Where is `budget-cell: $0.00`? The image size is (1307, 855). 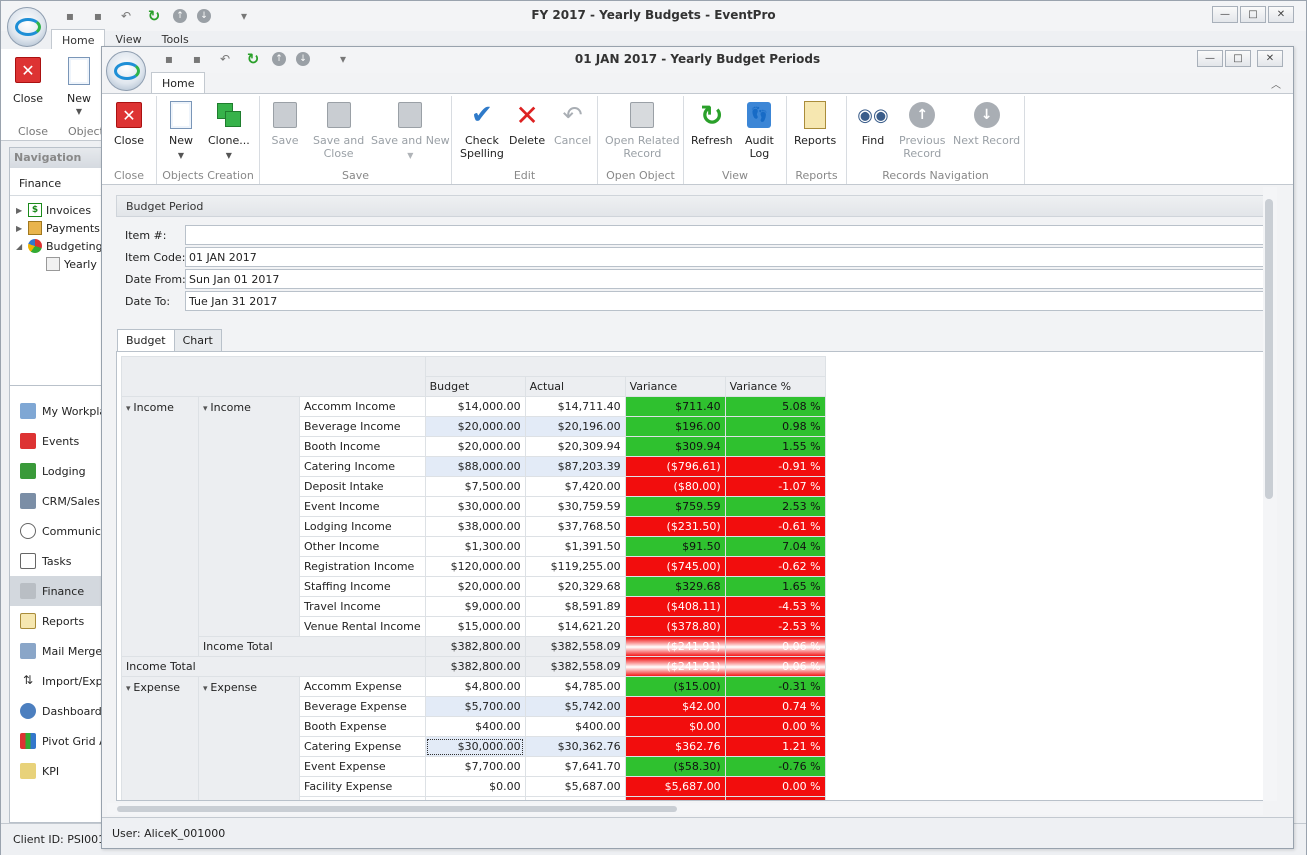 budget-cell: $0.00 is located at coordinates (475, 786).